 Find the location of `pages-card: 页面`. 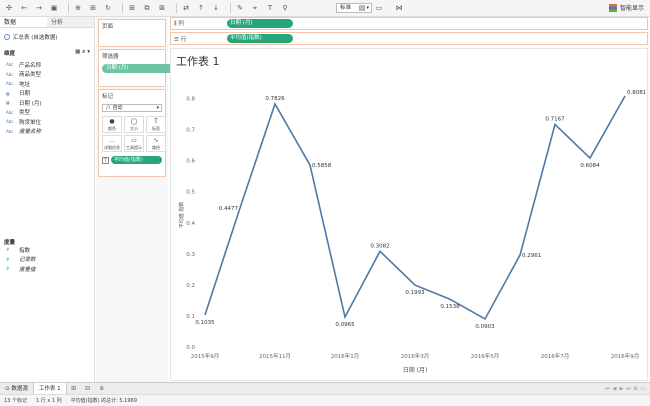

pages-card: 页面 is located at coordinates (132, 33).